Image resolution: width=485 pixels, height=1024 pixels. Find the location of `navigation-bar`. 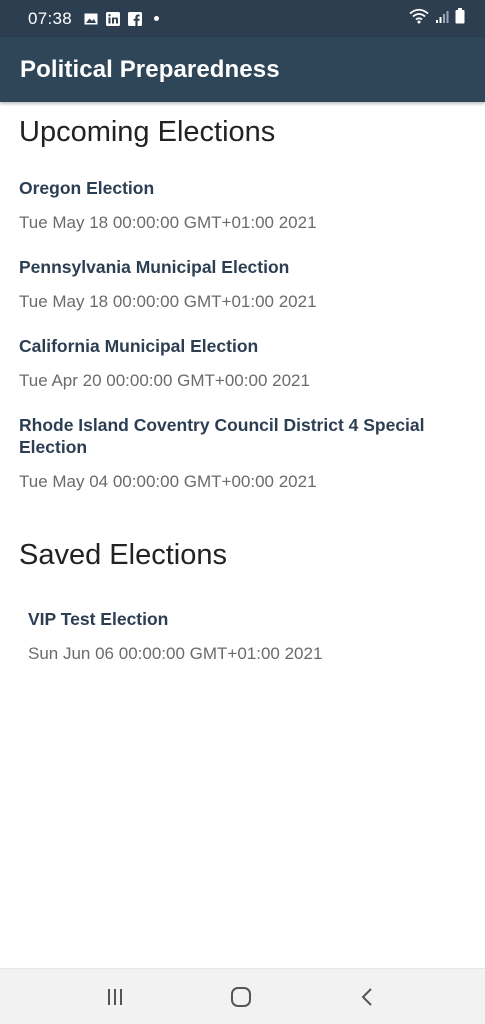

navigation-bar is located at coordinates (242, 996).